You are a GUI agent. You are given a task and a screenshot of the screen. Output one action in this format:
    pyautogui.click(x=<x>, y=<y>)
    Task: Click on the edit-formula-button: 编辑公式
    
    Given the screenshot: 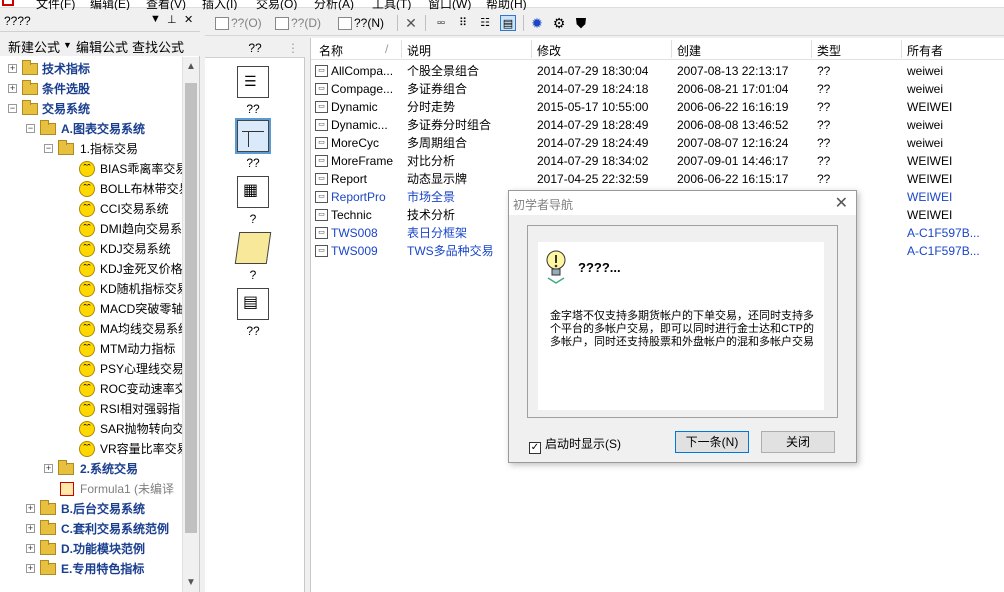 What is the action you would take?
    pyautogui.click(x=102, y=46)
    